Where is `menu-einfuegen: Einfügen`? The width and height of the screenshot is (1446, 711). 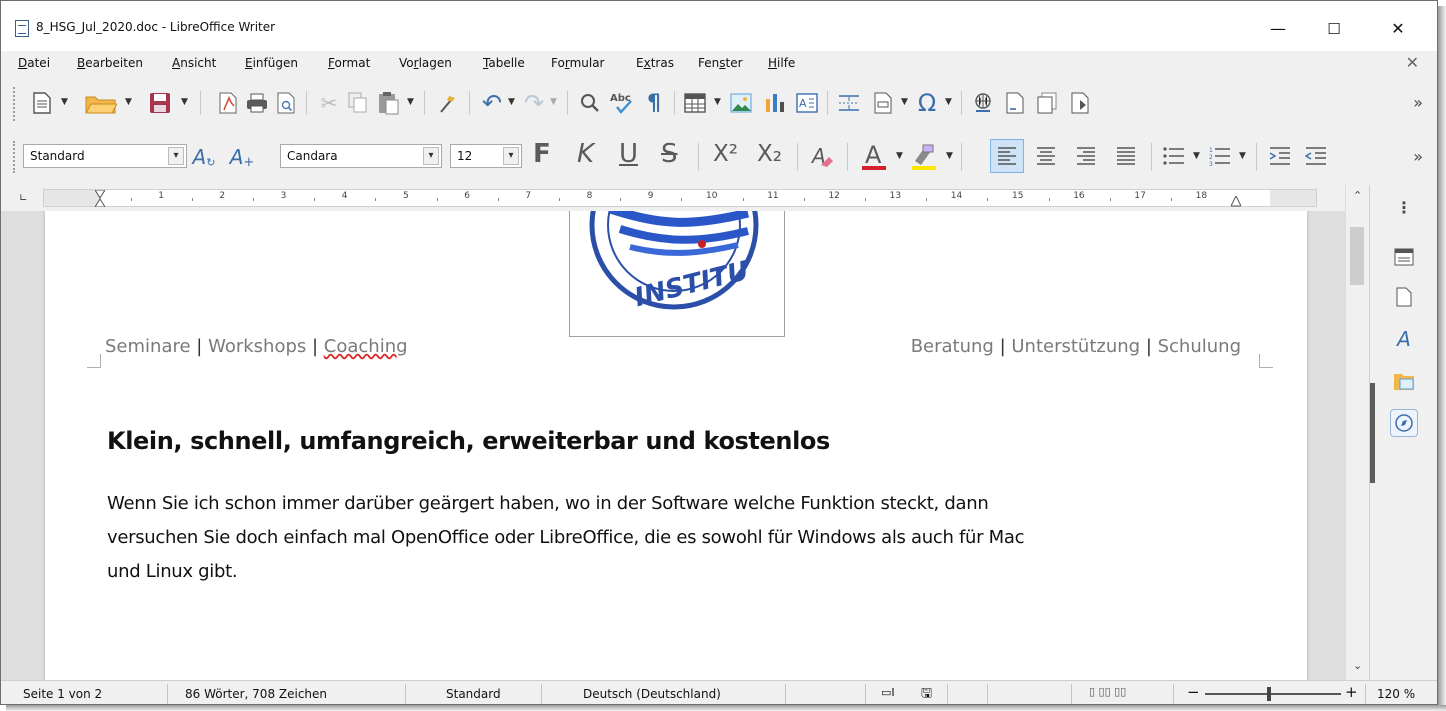
menu-einfuegen: Einfügen is located at coordinates (271, 63).